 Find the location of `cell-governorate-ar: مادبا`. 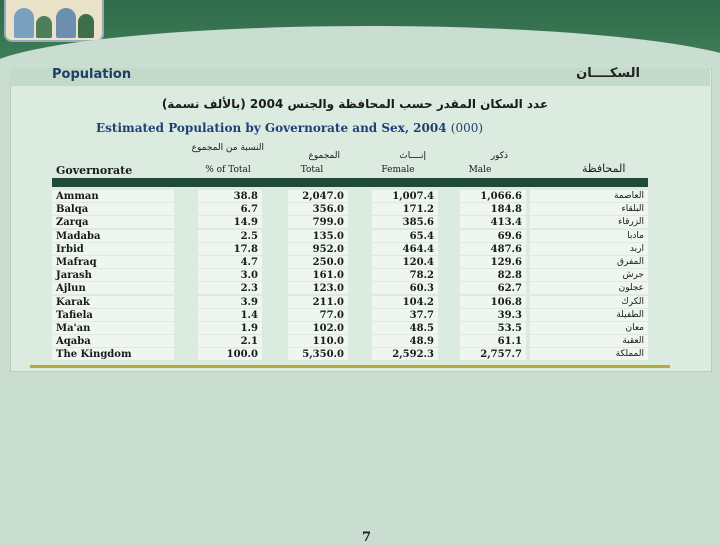

cell-governorate-ar: مادبا is located at coordinates (589, 235).